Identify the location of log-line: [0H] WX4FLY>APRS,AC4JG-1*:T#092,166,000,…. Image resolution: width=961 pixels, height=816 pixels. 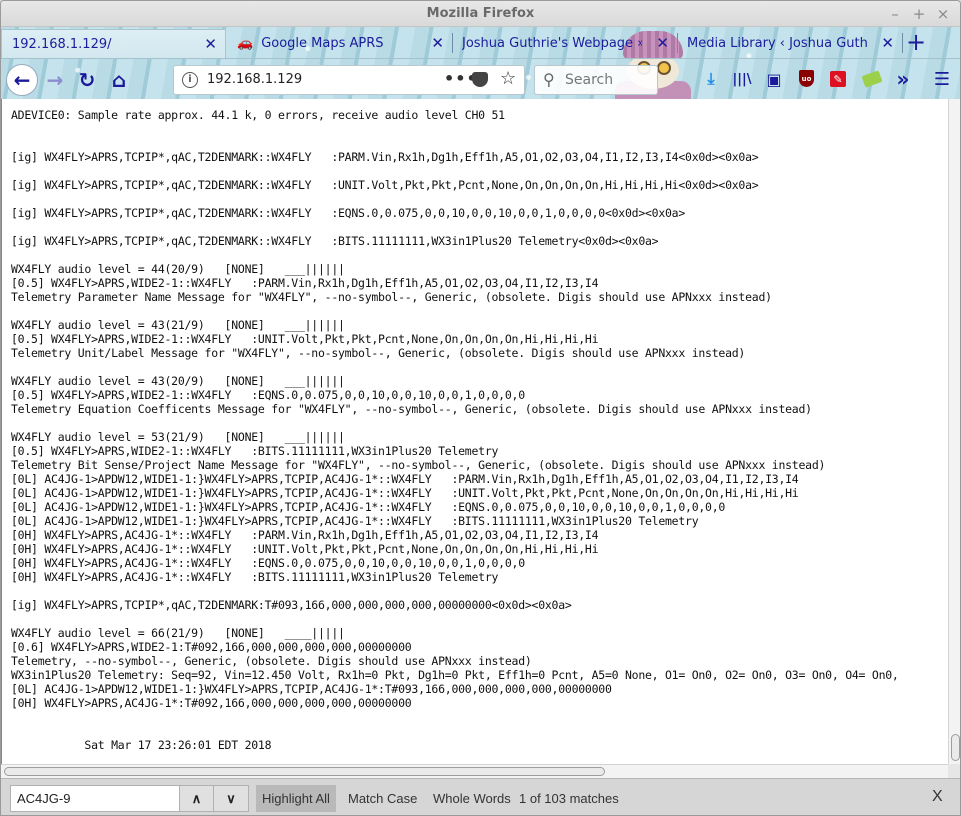
(211, 703).